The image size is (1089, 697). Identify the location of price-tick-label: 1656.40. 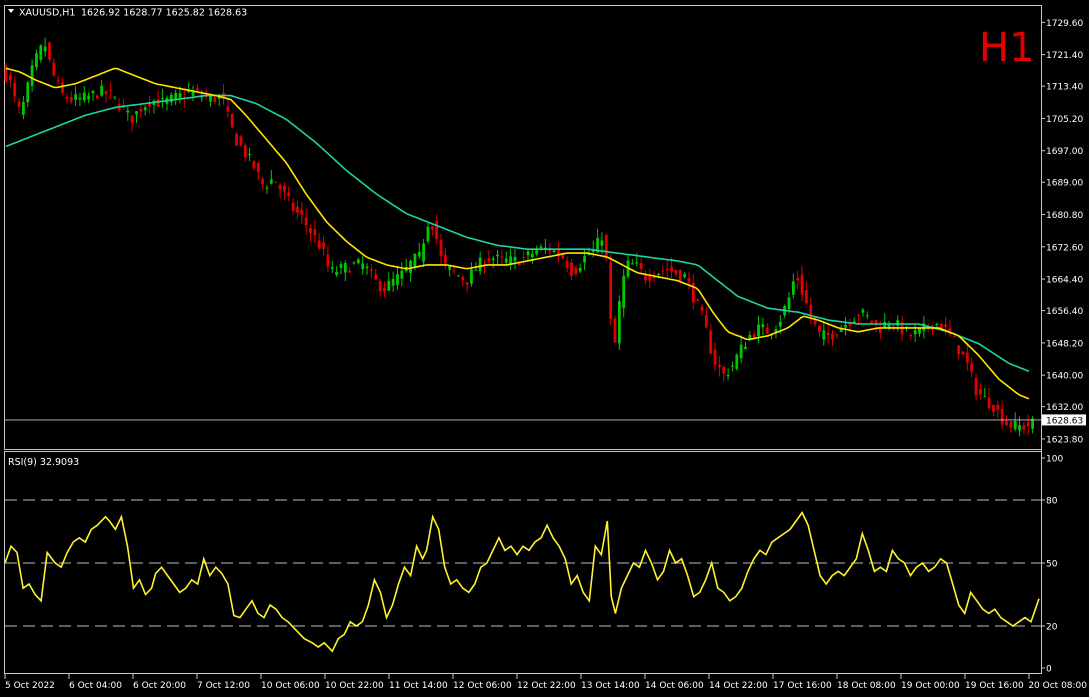
(1064, 312).